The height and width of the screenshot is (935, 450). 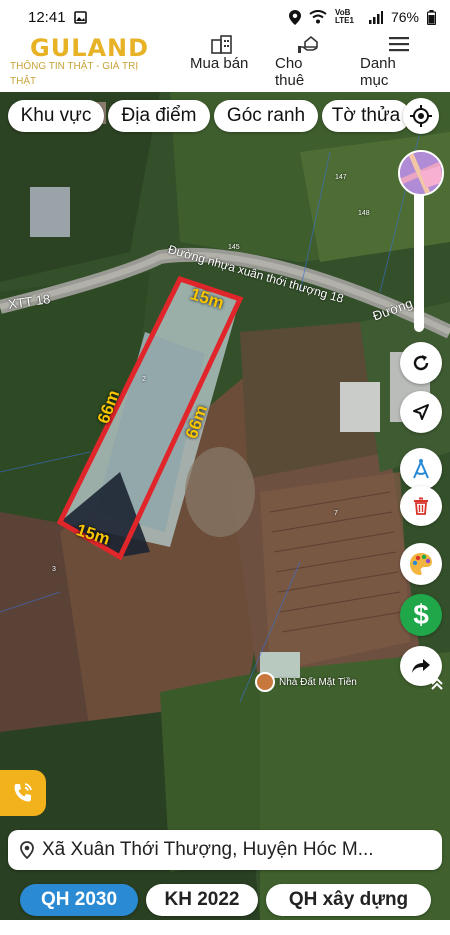 I want to click on nav-category-label: Danh mục, so click(x=378, y=72).